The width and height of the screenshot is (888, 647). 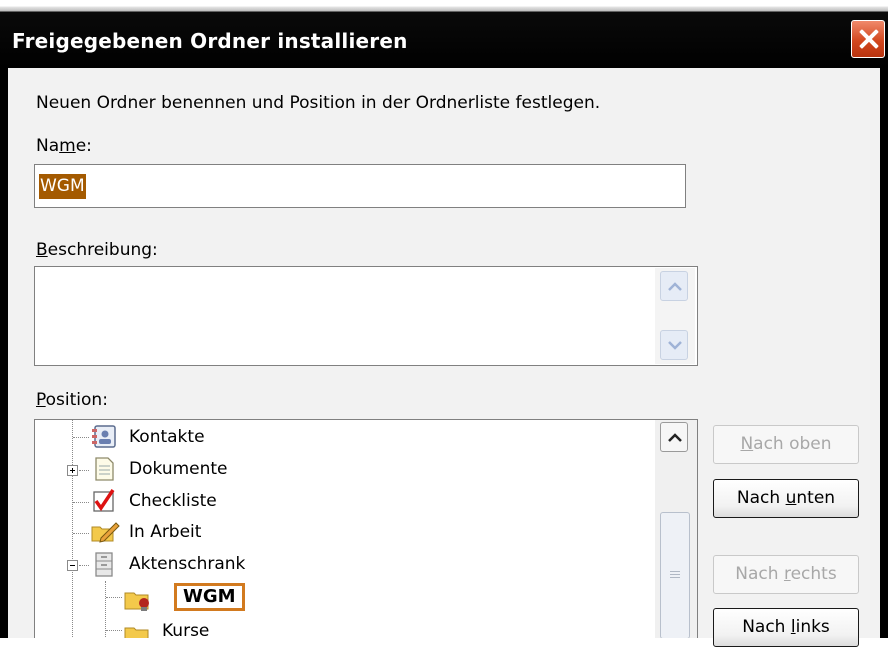 I want to click on tree-scroll-thumb, so click(x=675, y=575).